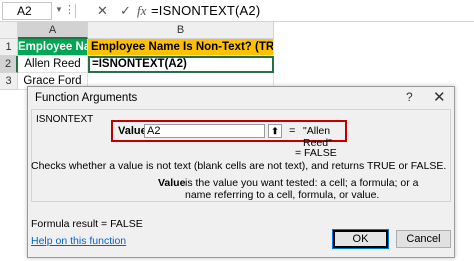 This screenshot has height=261, width=474. I want to click on cell-b1: Employee Name Is Non-Text? (TRUE/FALSE), so click(181, 47).